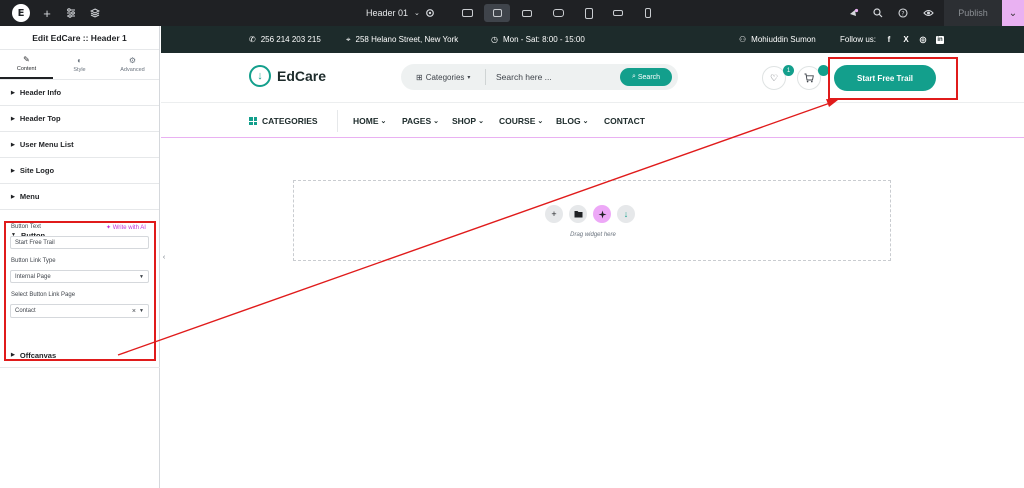 The image size is (1024, 488). I want to click on preview-eye-icon, so click(928, 13).